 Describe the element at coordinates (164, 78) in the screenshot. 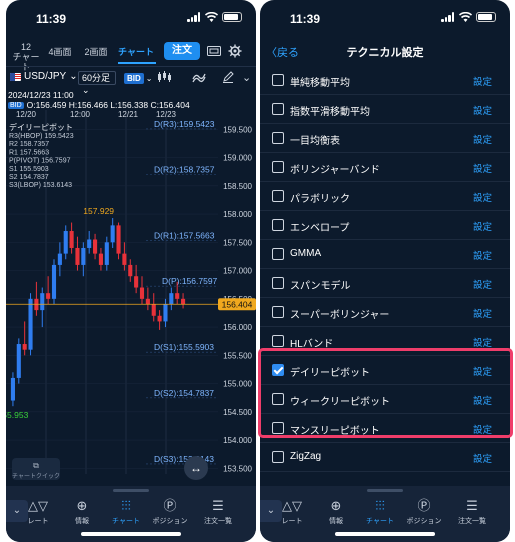

I see `candles-type-icon` at that location.